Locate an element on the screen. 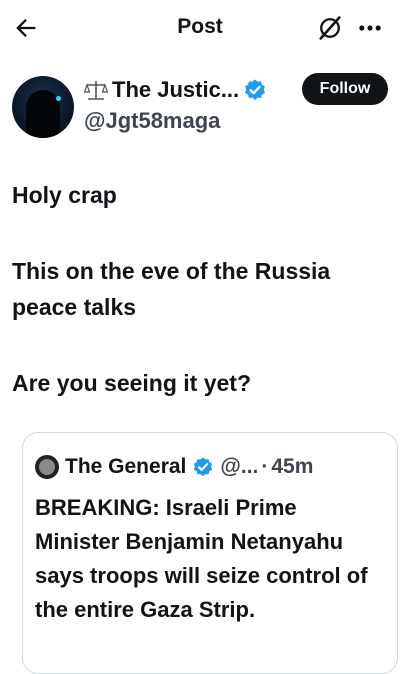 The width and height of the screenshot is (400, 674). post-text-line: Holy crap is located at coordinates (64, 195).